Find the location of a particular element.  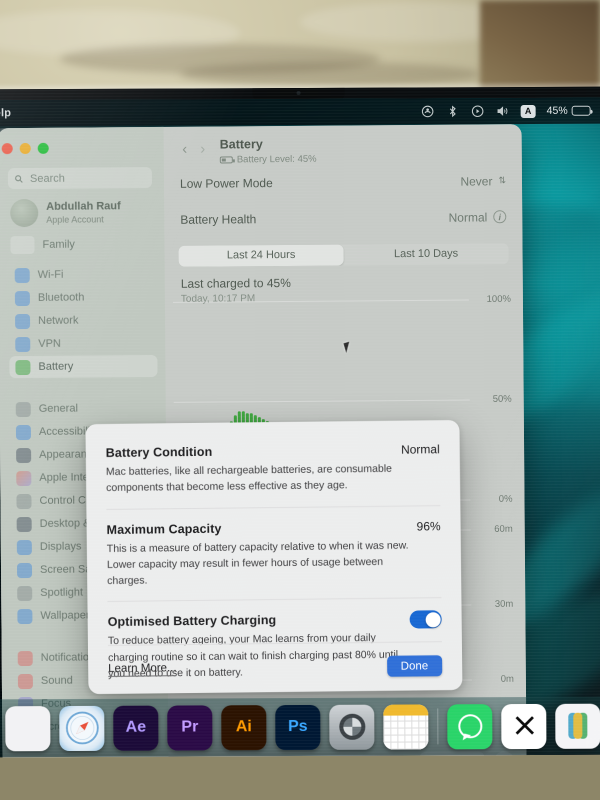

sidebar-item-general: General is located at coordinates (84, 408).